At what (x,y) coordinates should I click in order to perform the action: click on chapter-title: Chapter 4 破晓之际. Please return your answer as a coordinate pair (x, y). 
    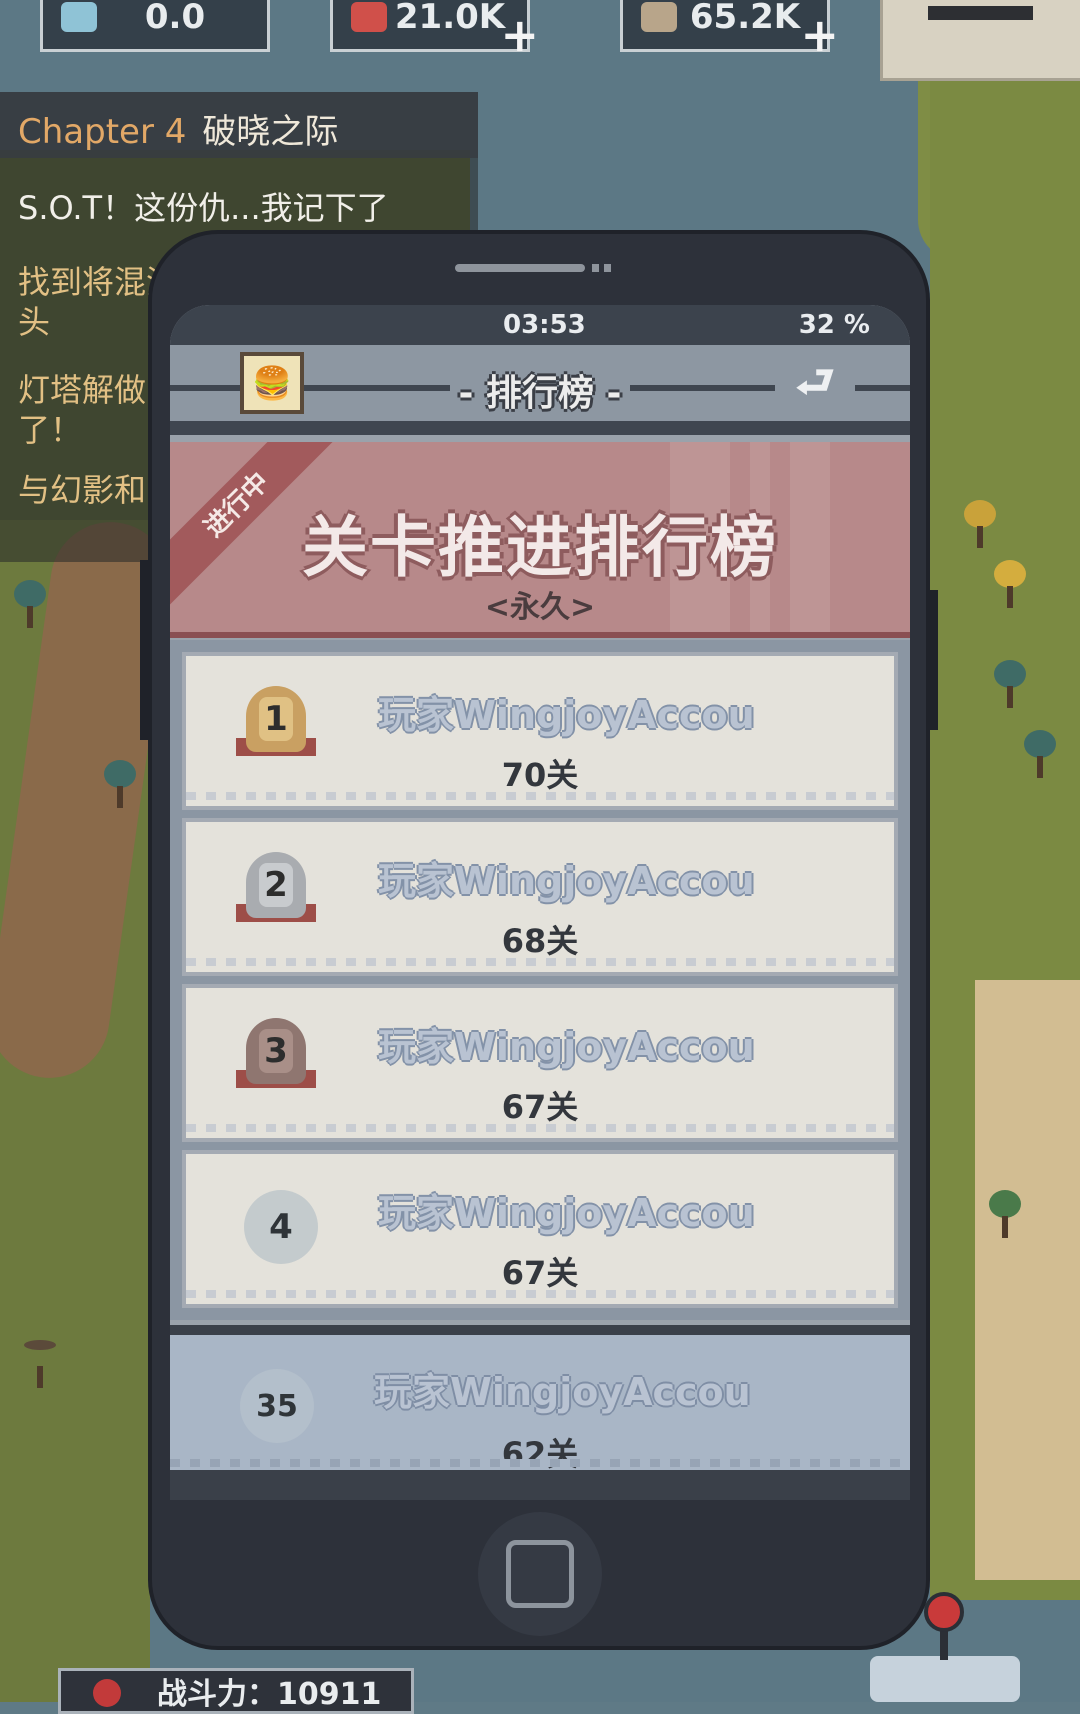
    Looking at the image, I should click on (178, 128).